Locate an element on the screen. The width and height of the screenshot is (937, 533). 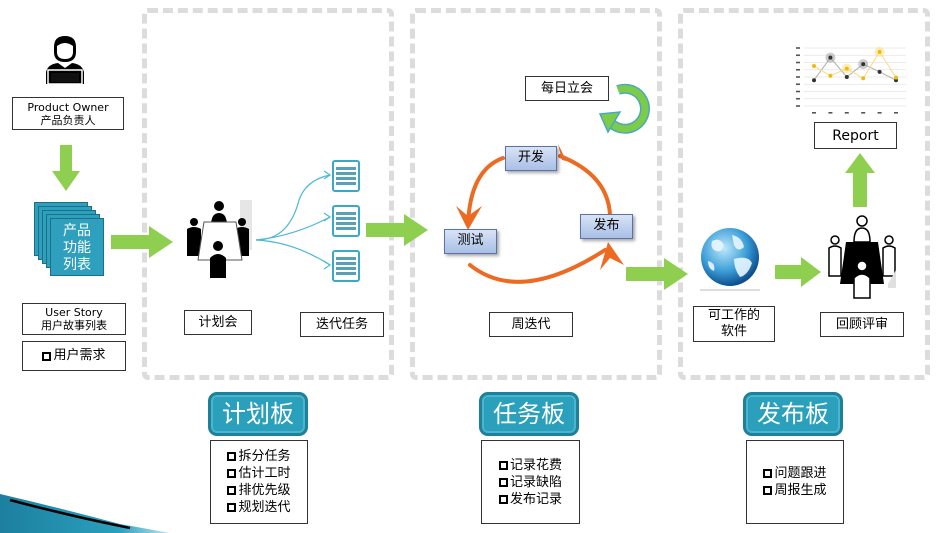
planning-meeting-label: 计划会 is located at coordinates (218, 322).